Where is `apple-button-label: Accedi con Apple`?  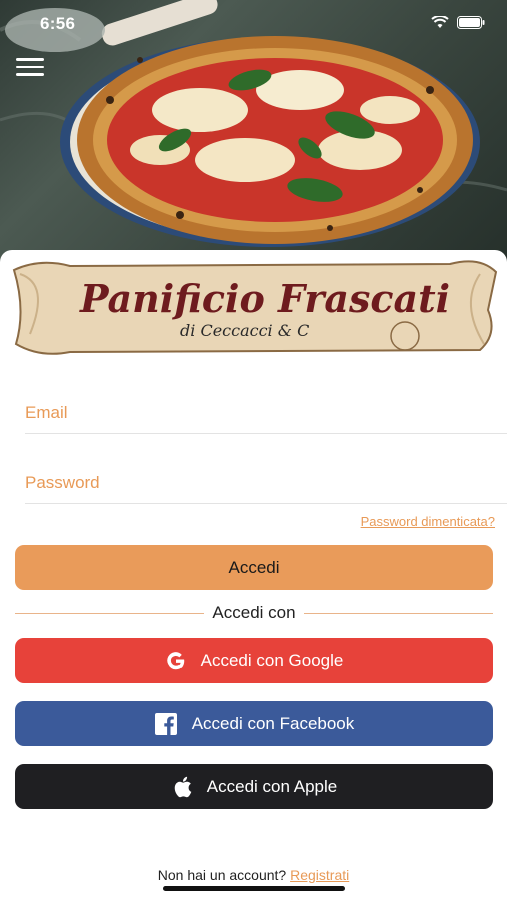 apple-button-label: Accedi con Apple is located at coordinates (272, 786).